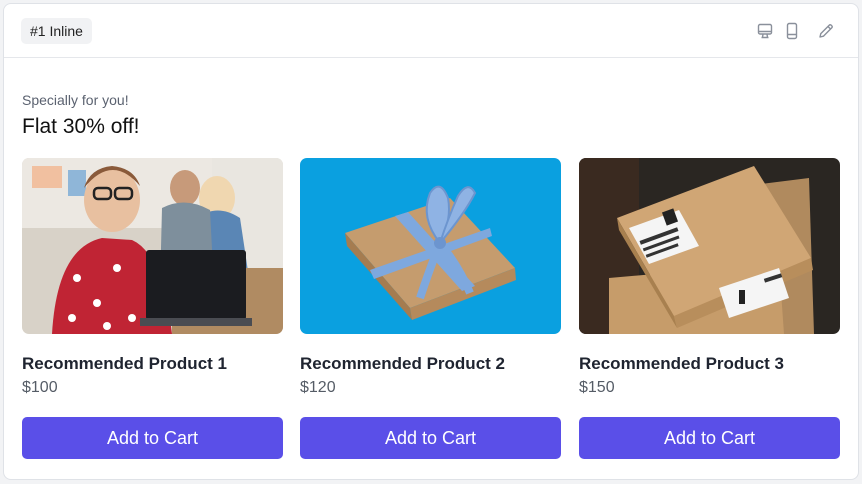  I want to click on product-name: Recommended Product 1, so click(124, 363).